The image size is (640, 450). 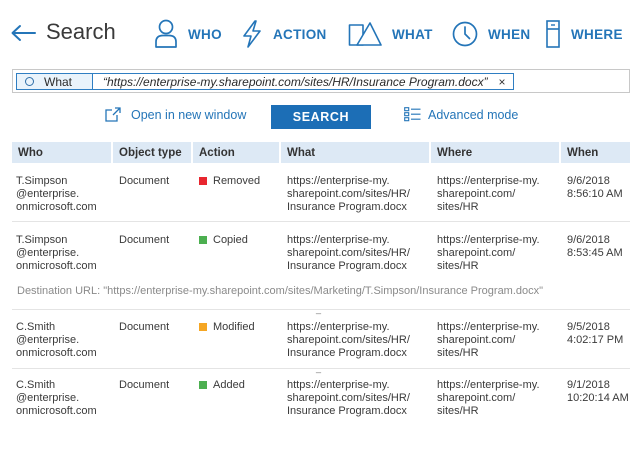 What do you see at coordinates (588, 385) in the screenshot?
I see `when-line: 9/1/2018` at bounding box center [588, 385].